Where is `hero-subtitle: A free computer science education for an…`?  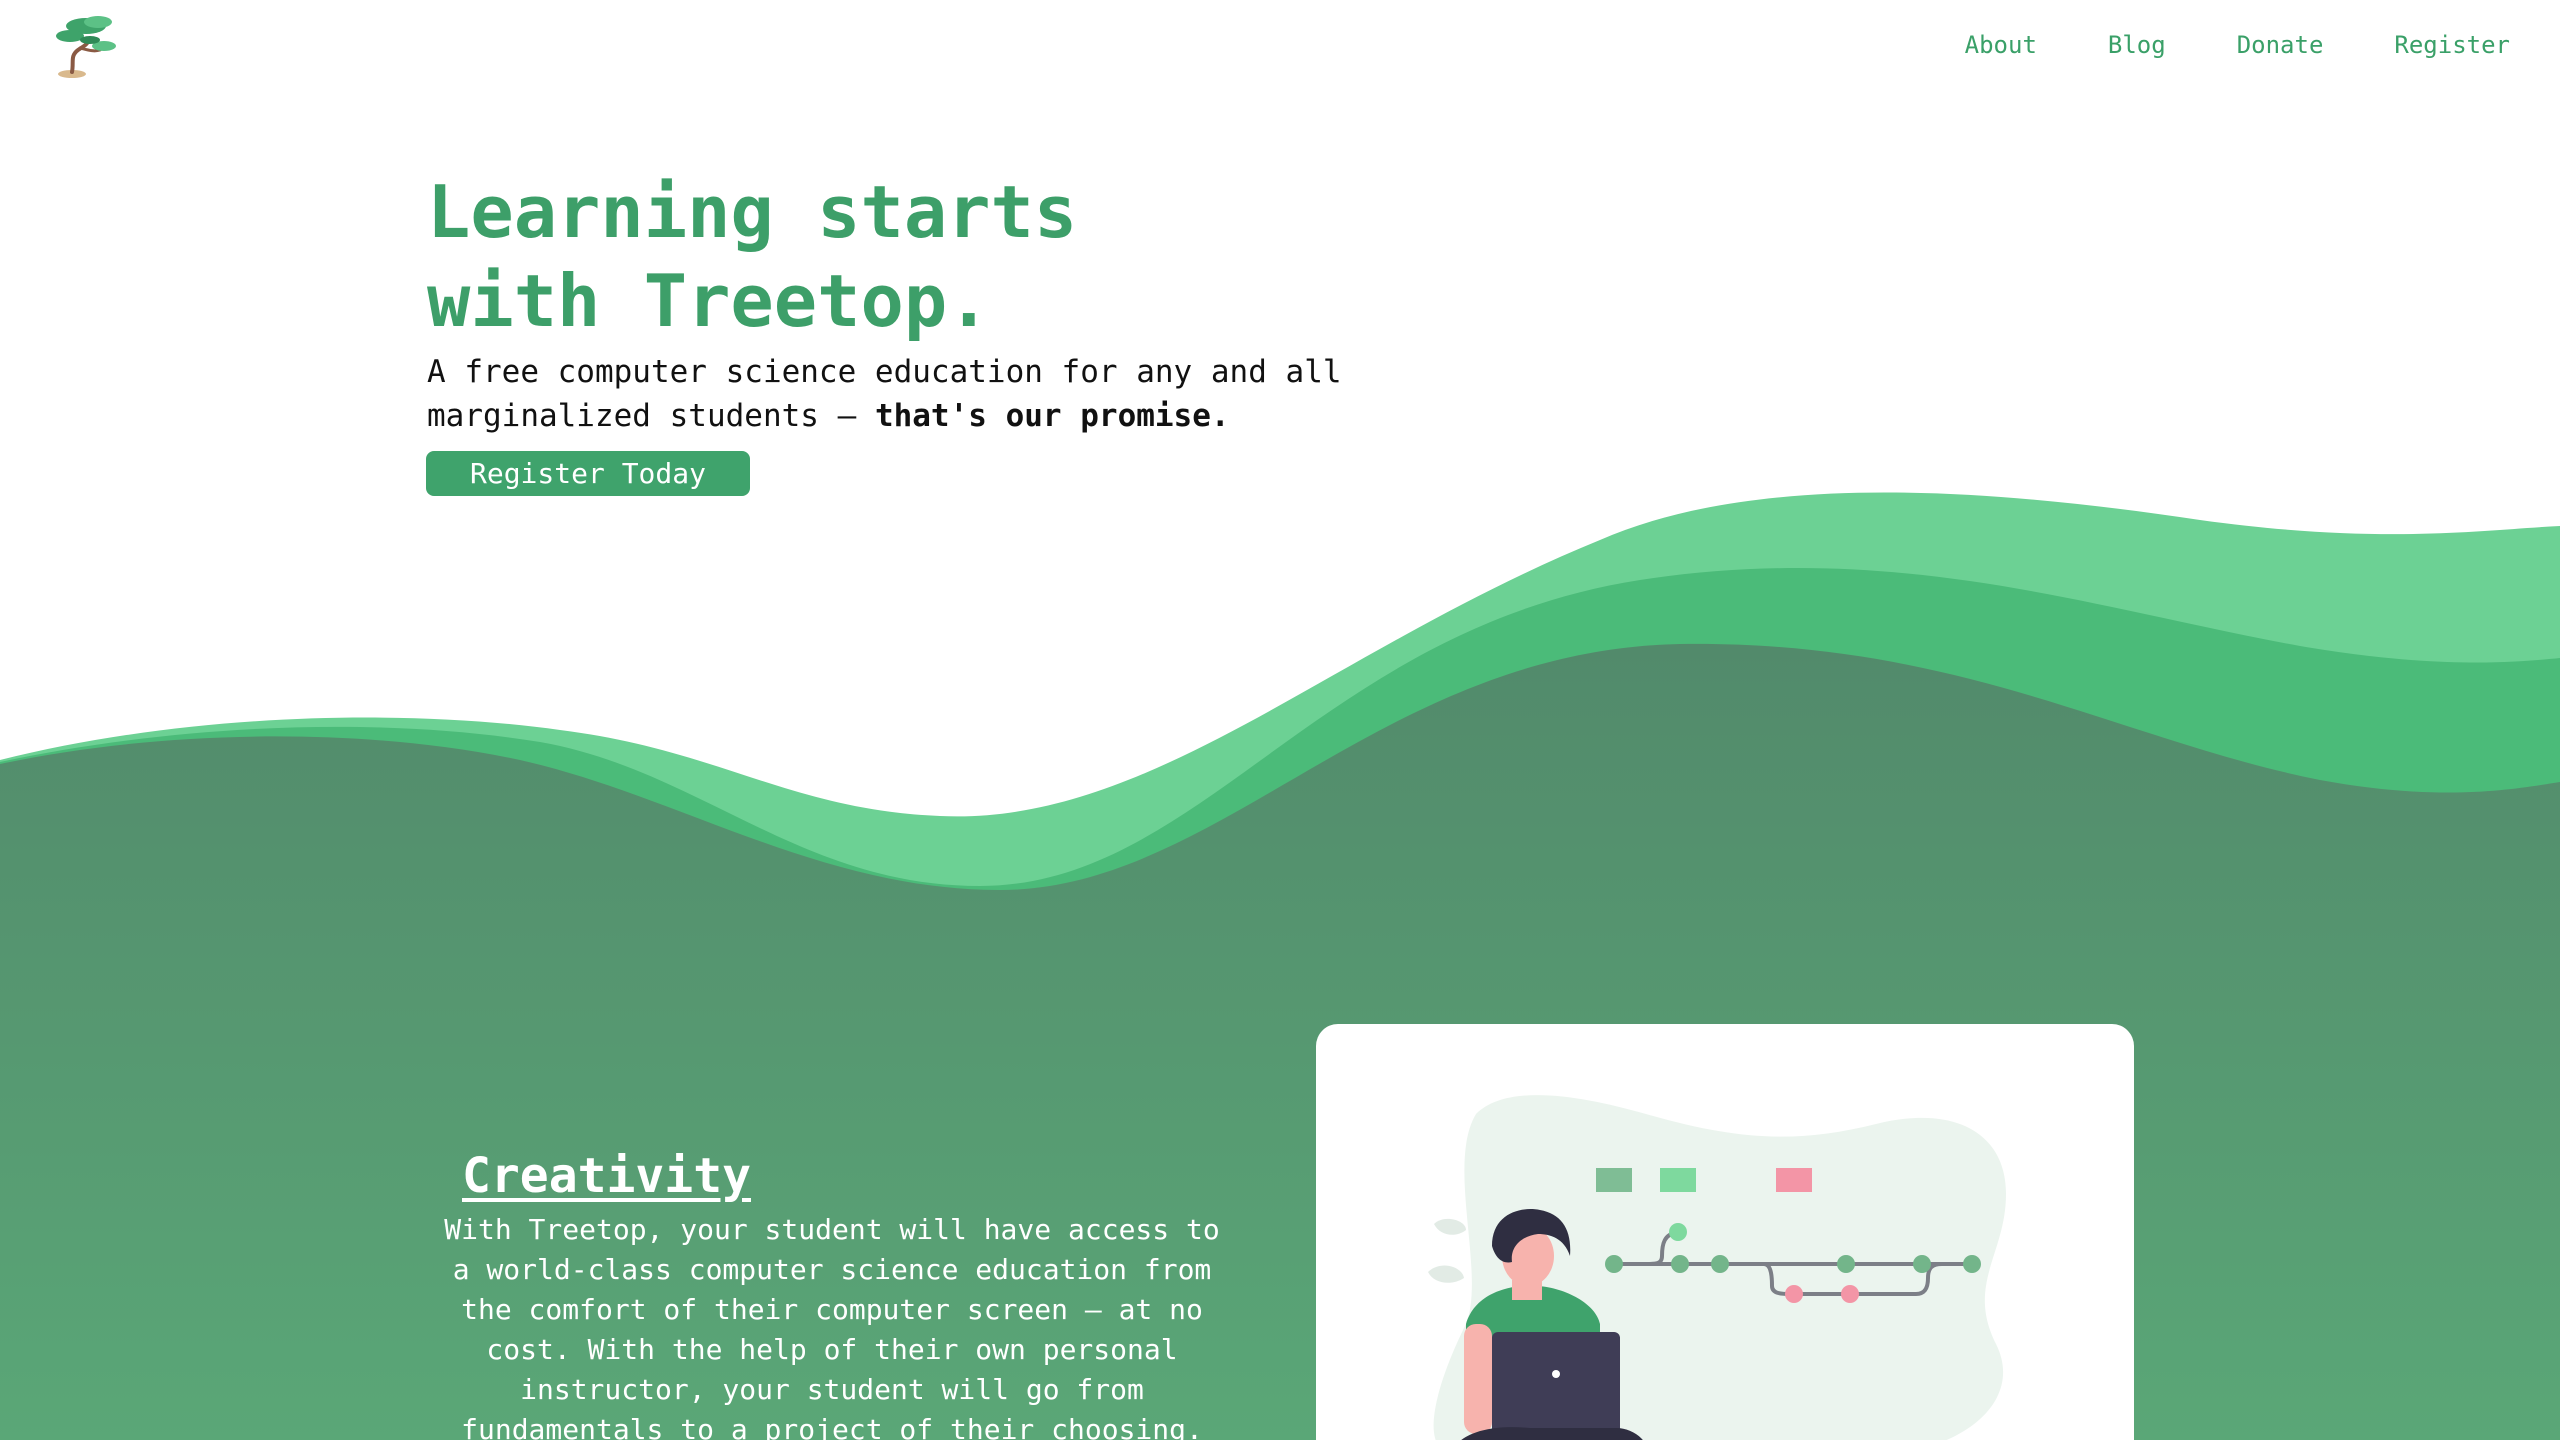 hero-subtitle: A free computer science education for an… is located at coordinates (1002, 394).